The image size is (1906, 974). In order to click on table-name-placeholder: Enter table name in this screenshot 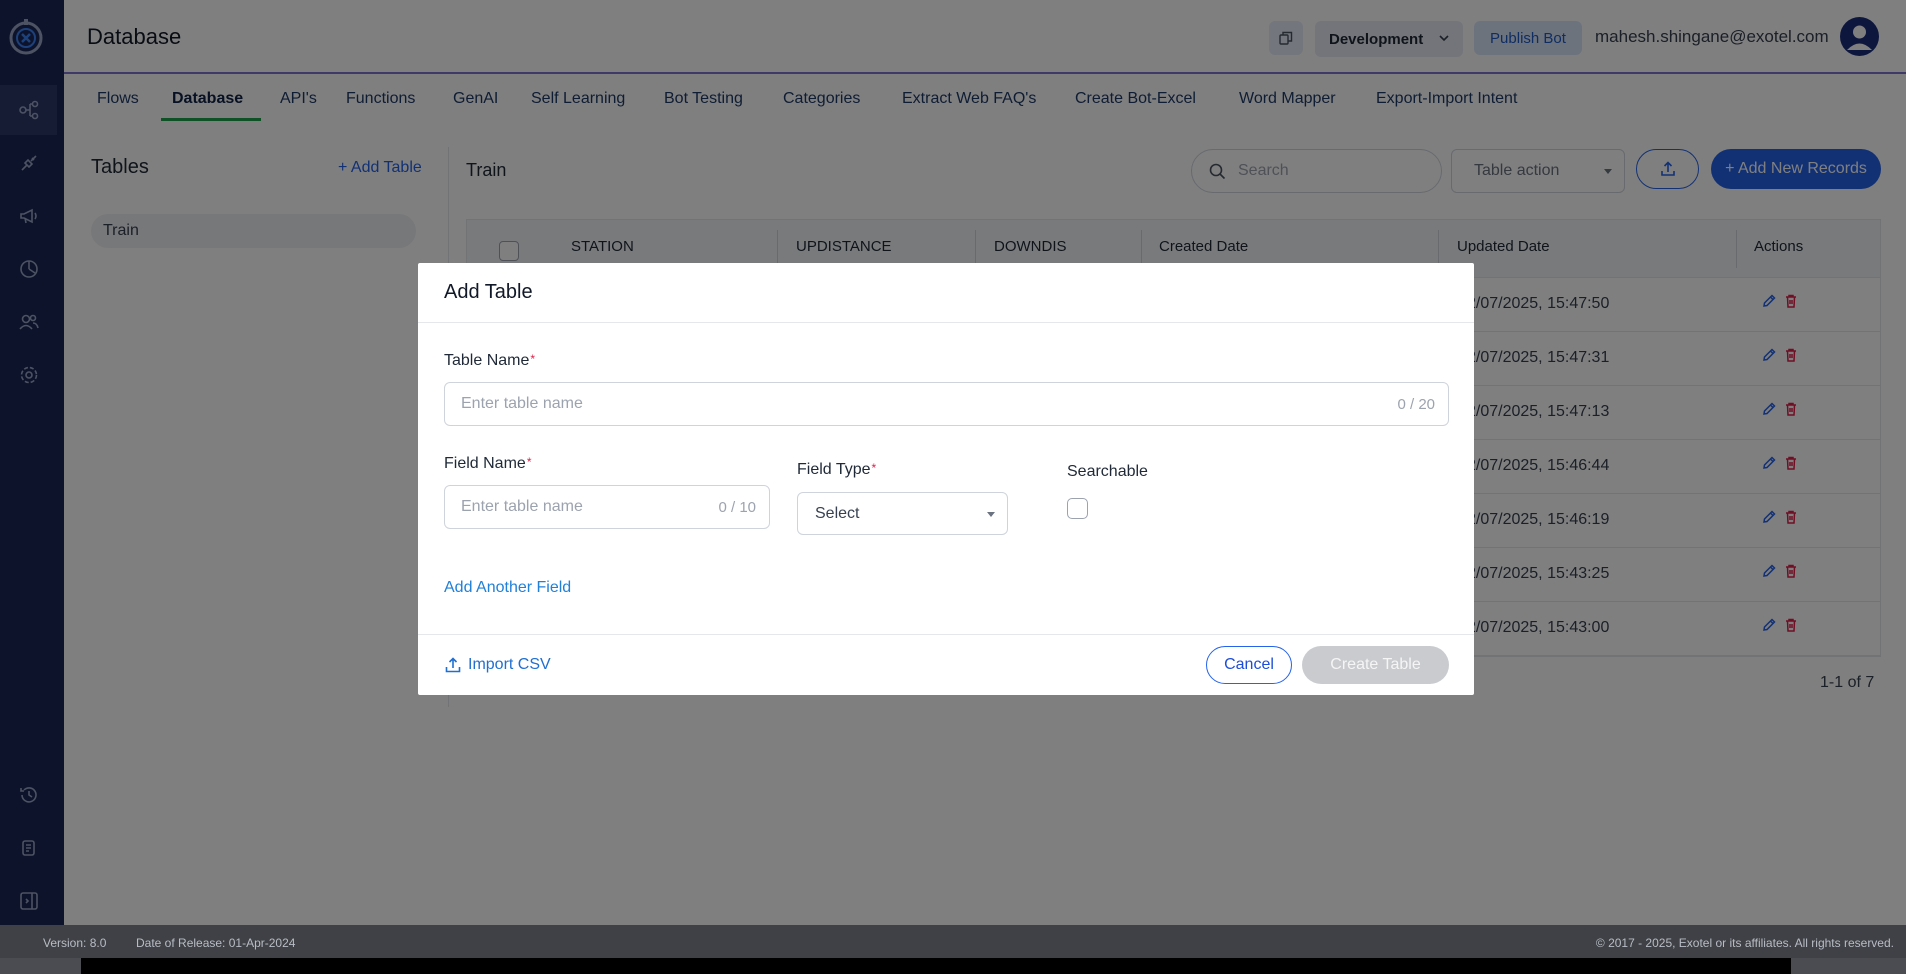, I will do `click(522, 403)`.